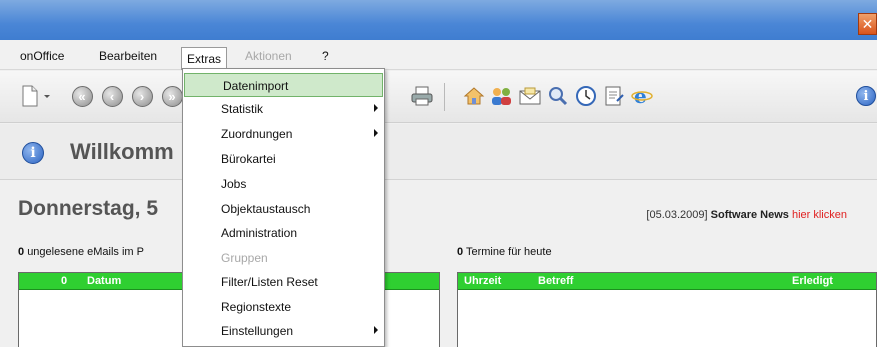 Image resolution: width=877 pixels, height=347 pixels. I want to click on menu-item-label: Einstellungen, so click(257, 331).